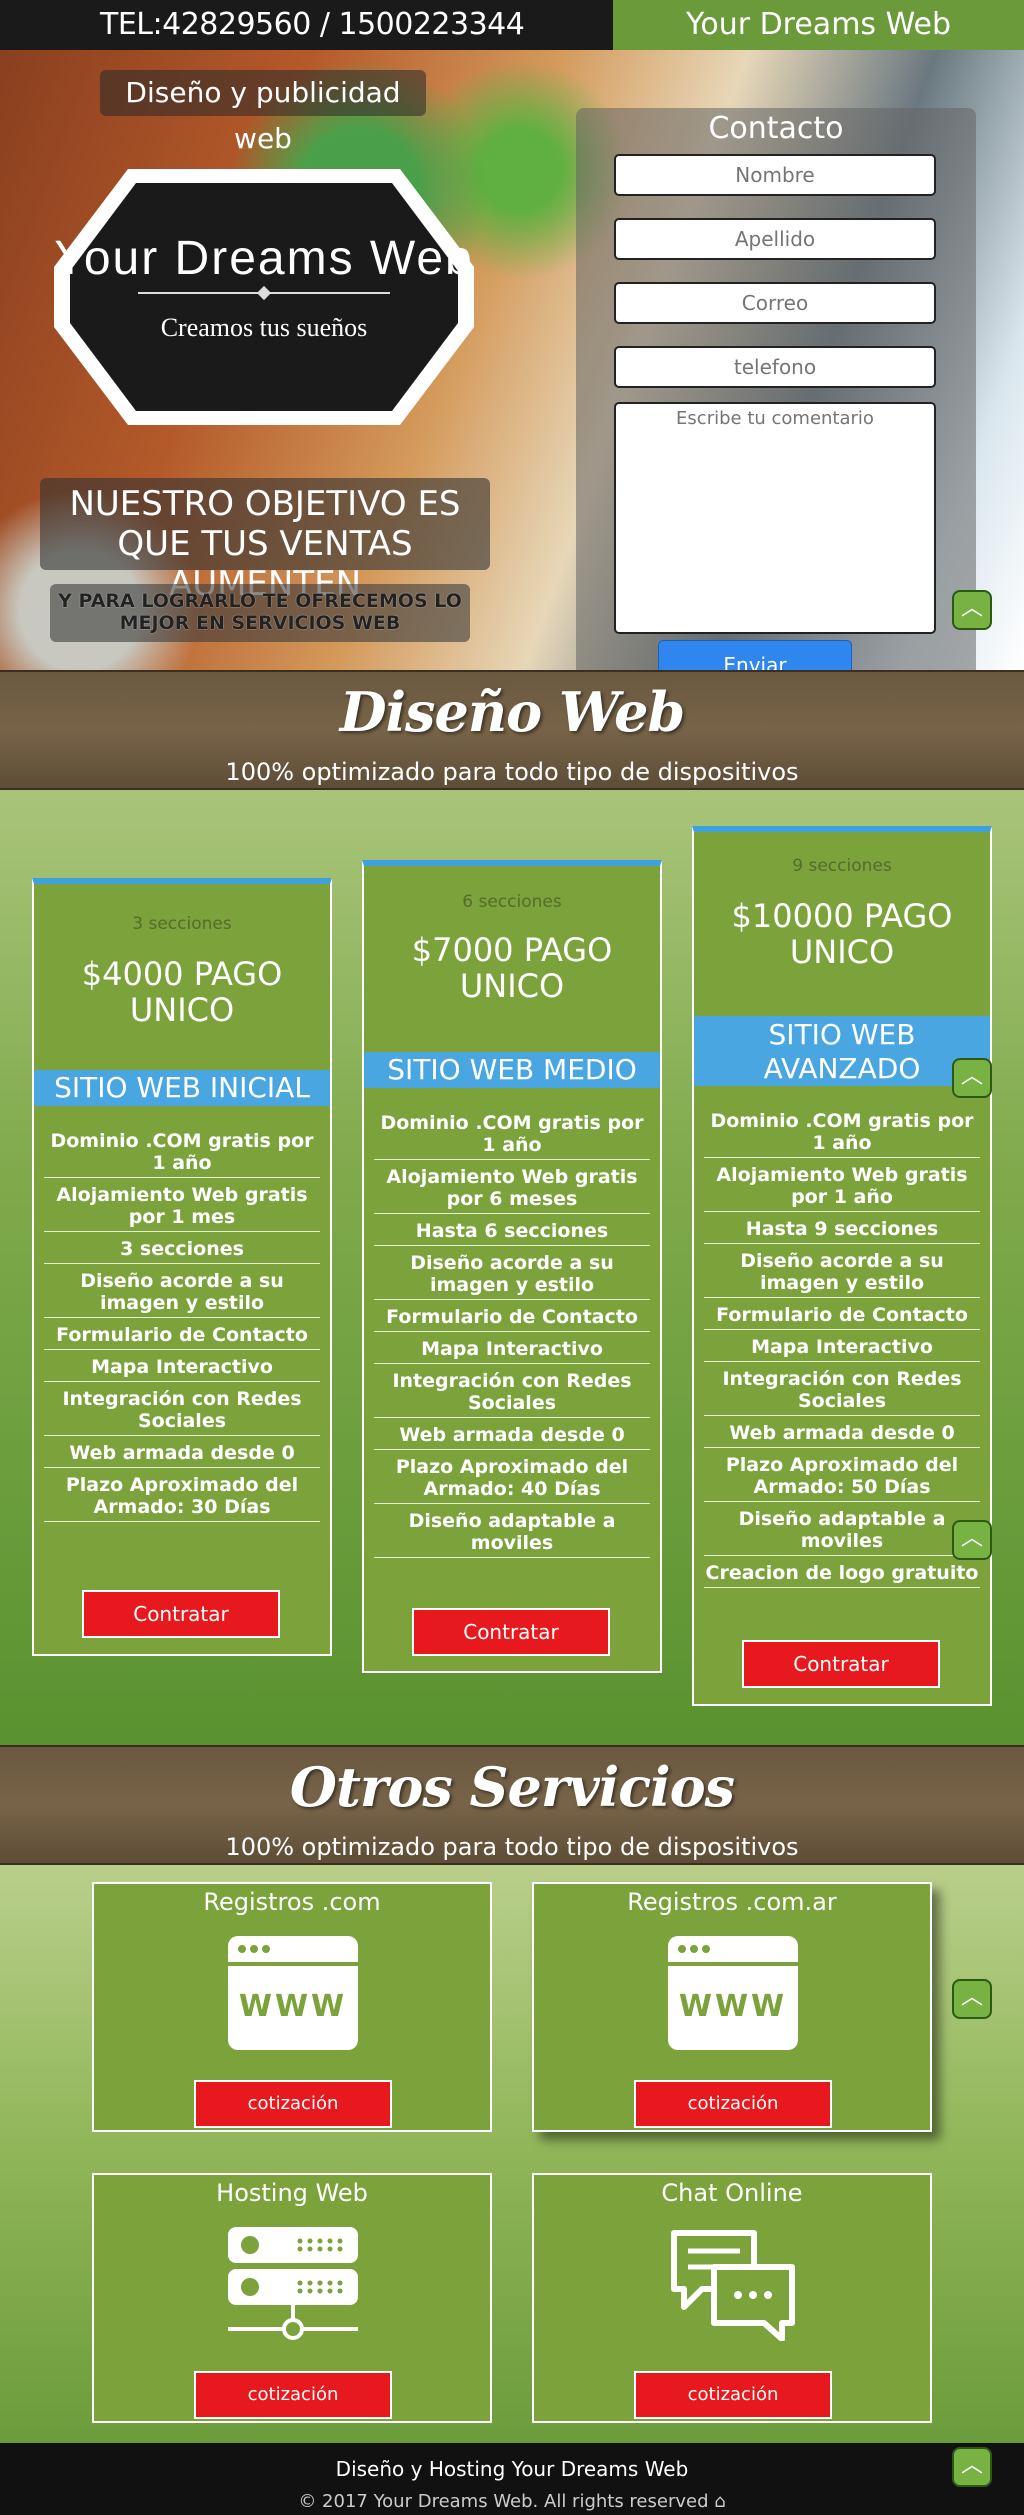 The width and height of the screenshot is (1024, 2515). I want to click on plan-sections: 9 secciones, so click(842, 866).